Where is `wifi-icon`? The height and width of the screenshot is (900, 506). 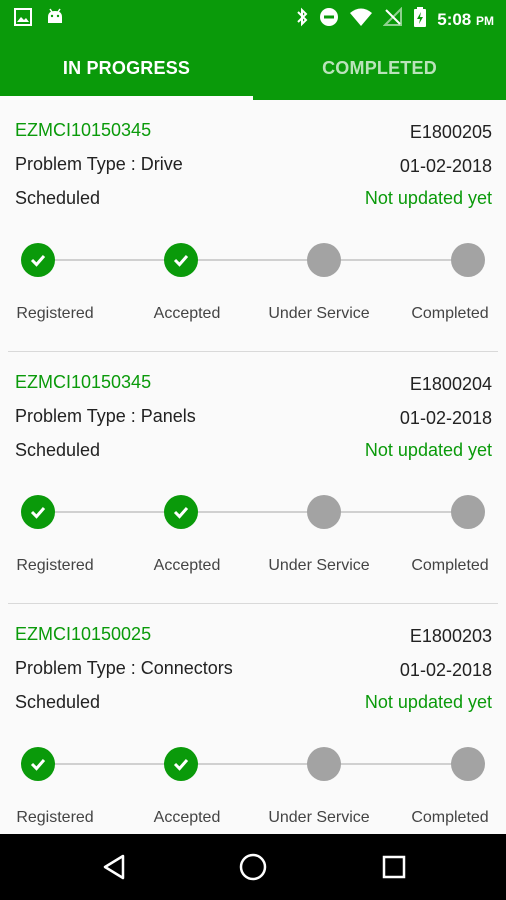 wifi-icon is located at coordinates (361, 19).